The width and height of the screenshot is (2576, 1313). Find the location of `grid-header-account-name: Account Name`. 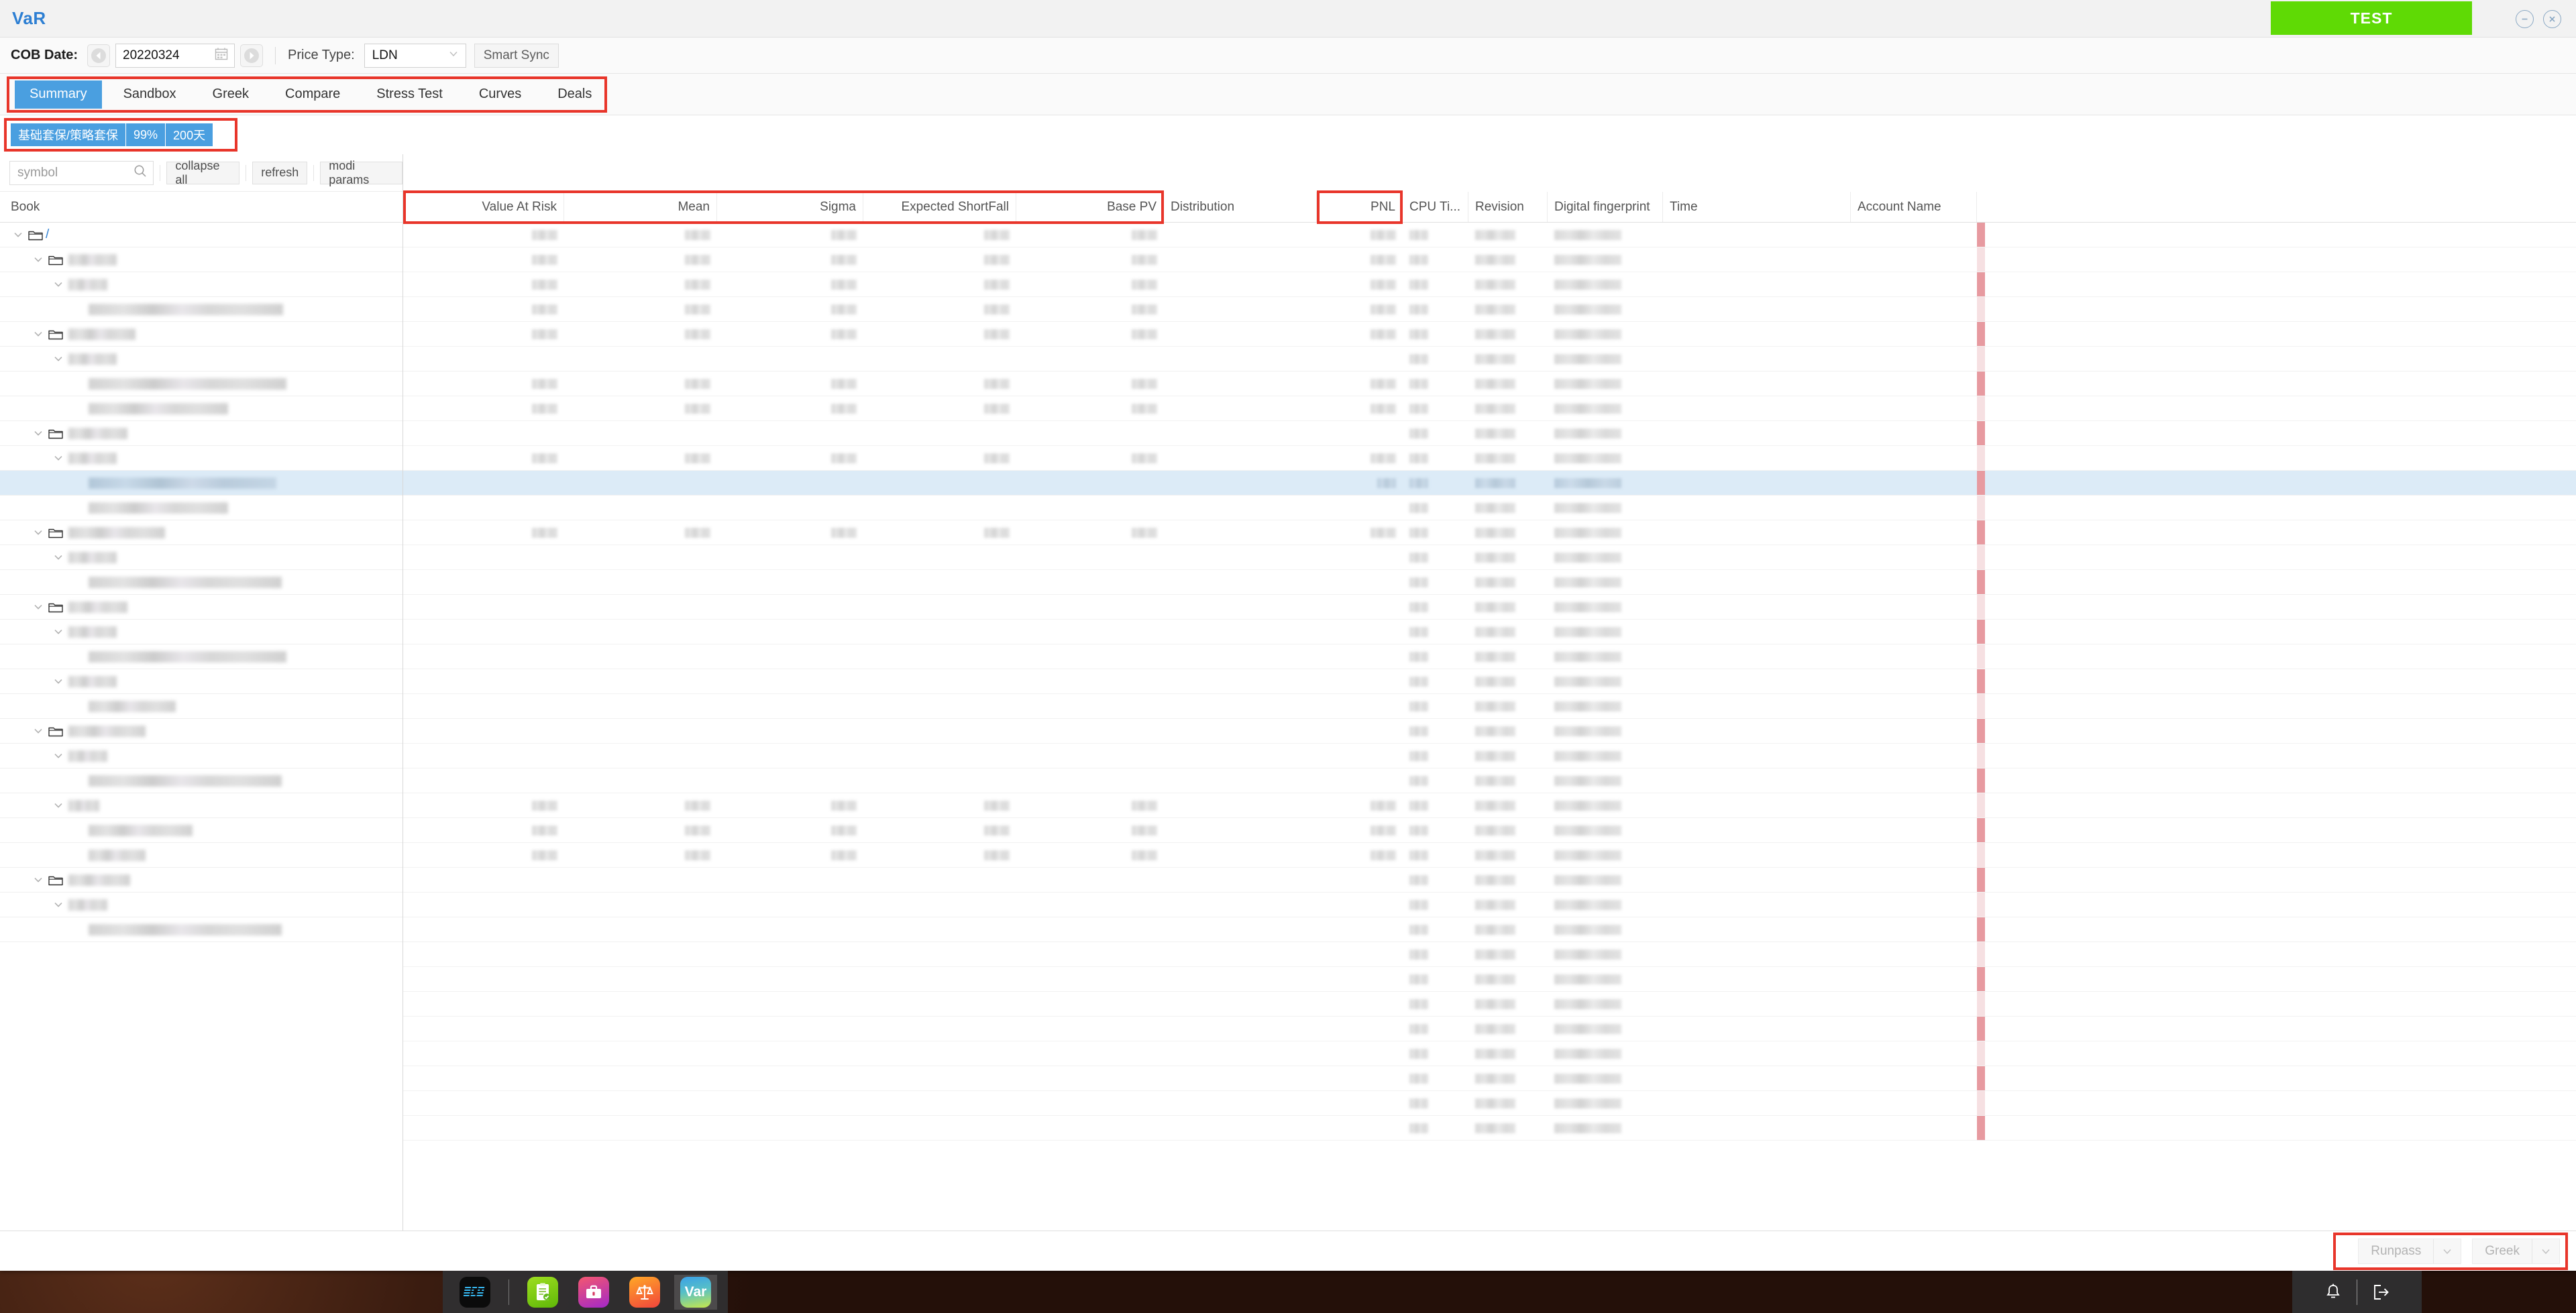

grid-header-account-name: Account Name is located at coordinates (1914, 207).